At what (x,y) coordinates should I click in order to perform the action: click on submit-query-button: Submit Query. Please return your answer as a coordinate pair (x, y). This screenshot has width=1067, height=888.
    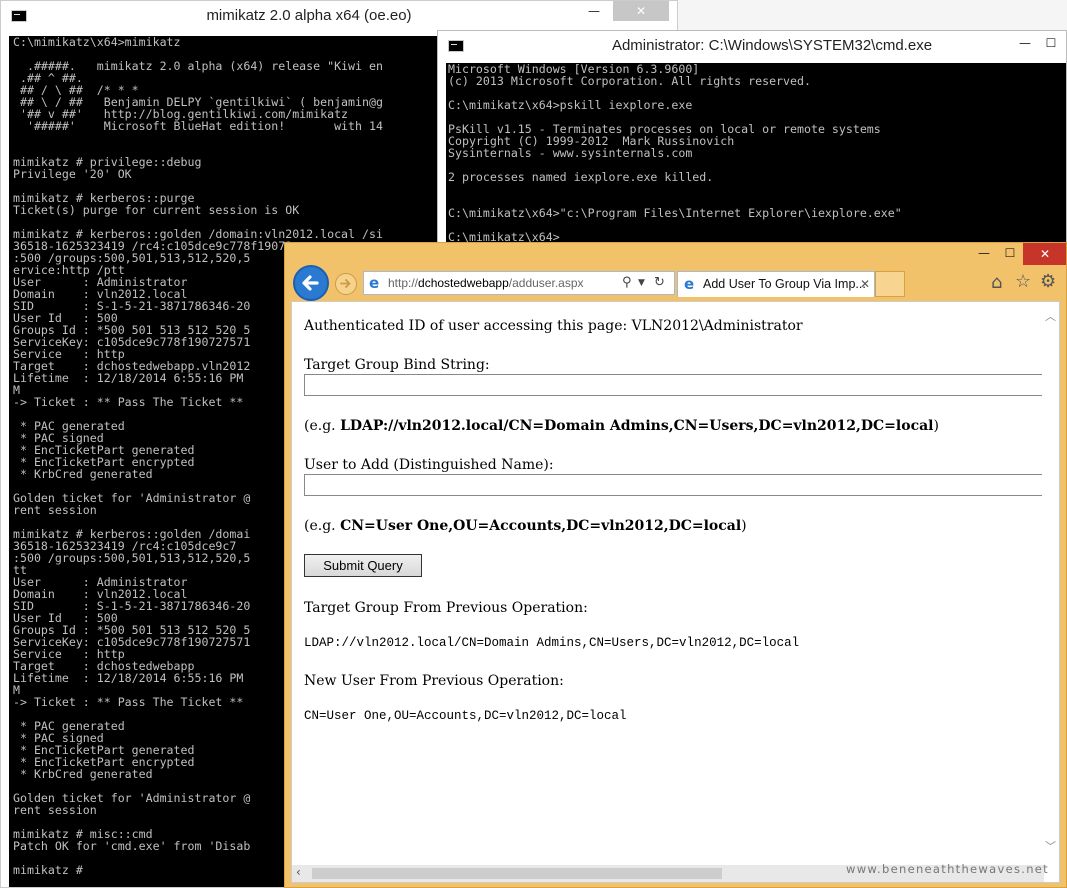
    Looking at the image, I should click on (363, 565).